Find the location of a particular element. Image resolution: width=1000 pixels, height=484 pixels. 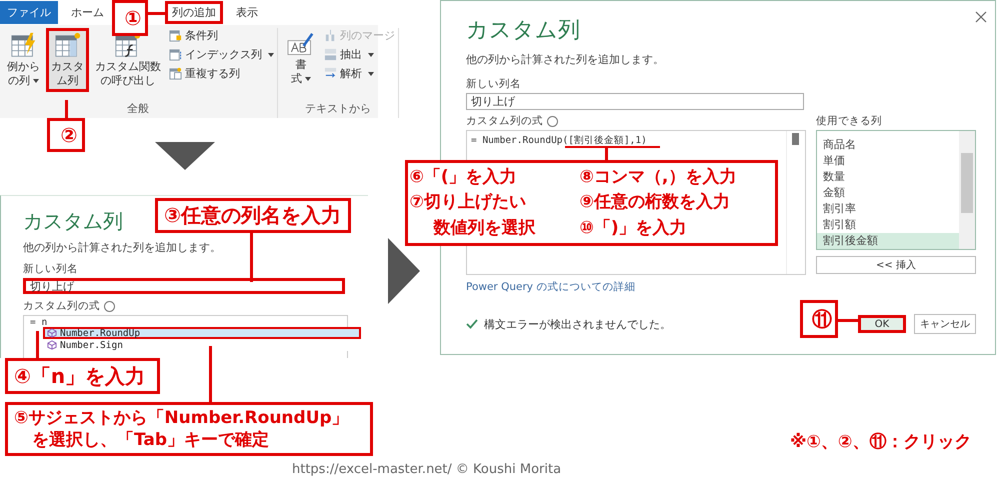

ribbon-button: カスタ ム列 is located at coordinates (67, 60).